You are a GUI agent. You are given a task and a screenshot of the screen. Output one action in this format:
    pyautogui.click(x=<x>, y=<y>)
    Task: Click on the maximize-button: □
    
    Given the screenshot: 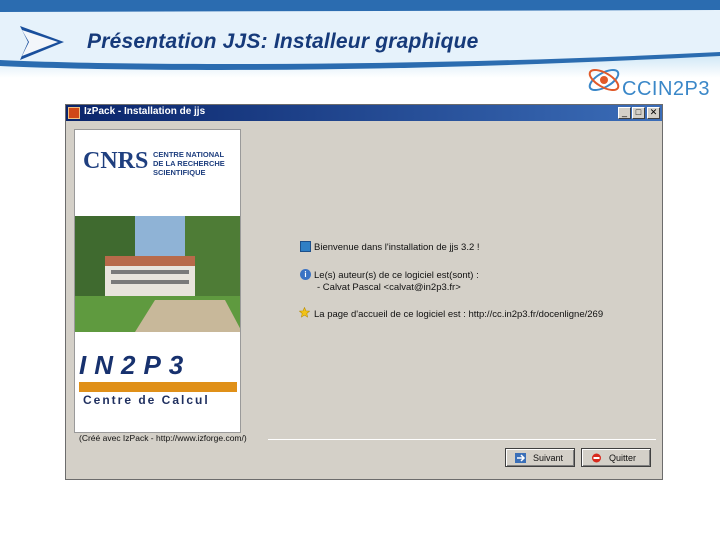 What is the action you would take?
    pyautogui.click(x=638, y=113)
    